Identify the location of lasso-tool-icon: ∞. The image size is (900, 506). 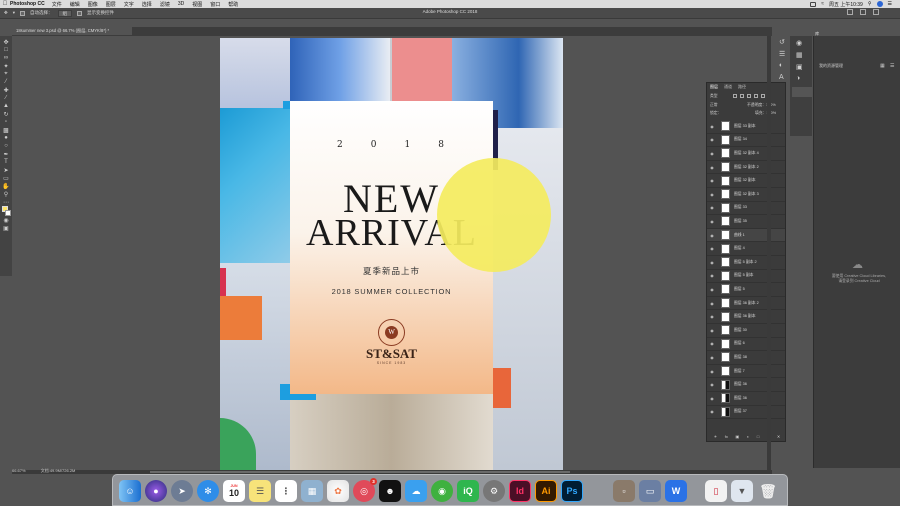
(6, 58).